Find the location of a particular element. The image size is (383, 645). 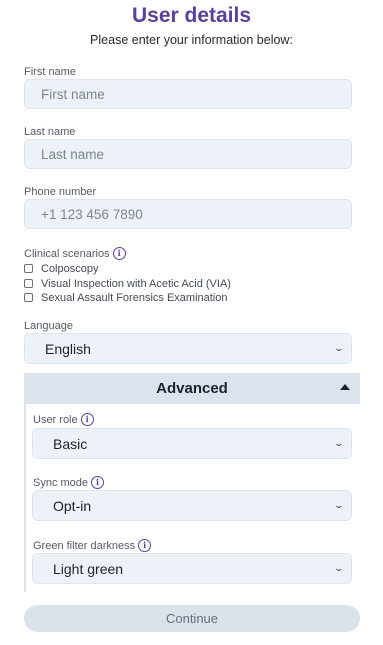

green-filter-select: Light green ⌄ is located at coordinates (192, 568).